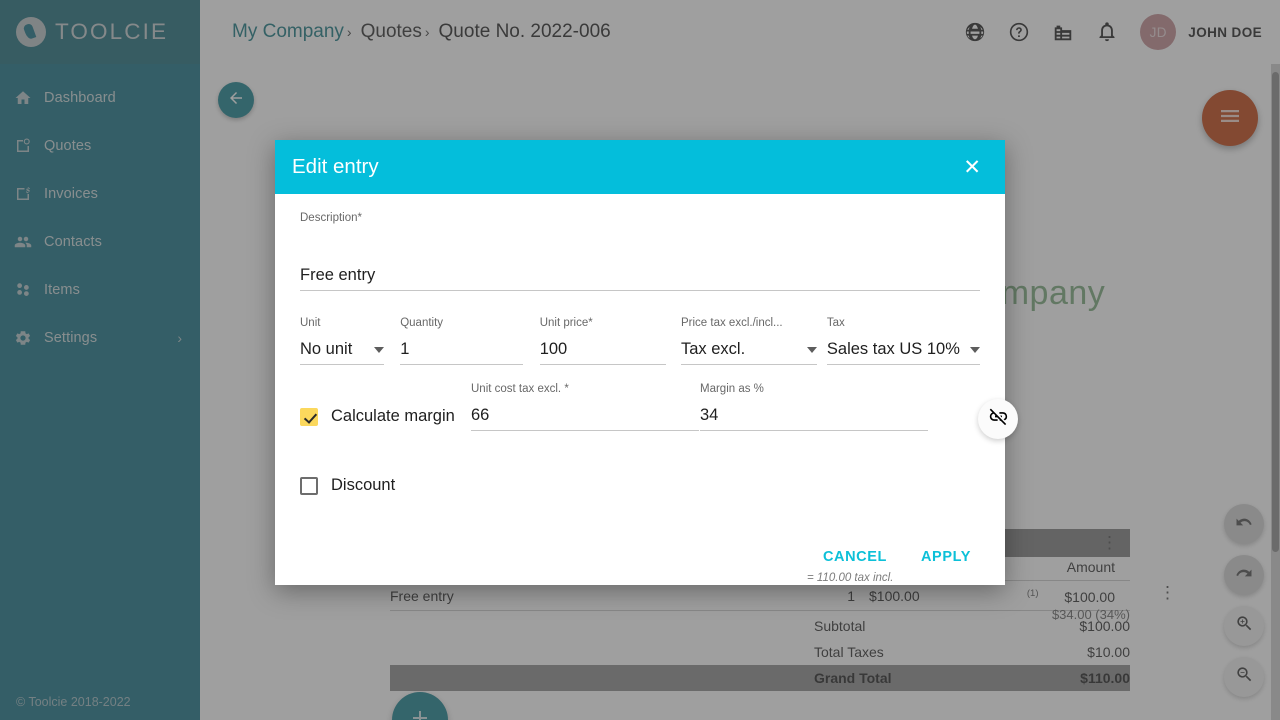 The height and width of the screenshot is (720, 1280). What do you see at coordinates (602, 352) in the screenshot?
I see `unit-price-input` at bounding box center [602, 352].